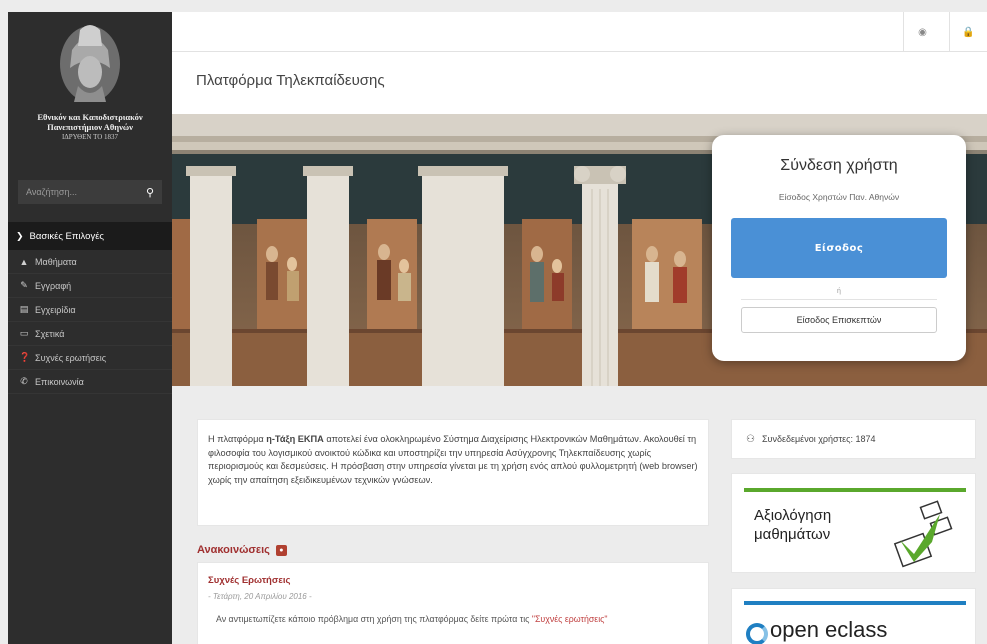 The image size is (987, 644). I want to click on login-button: Είσοδος, so click(839, 248).